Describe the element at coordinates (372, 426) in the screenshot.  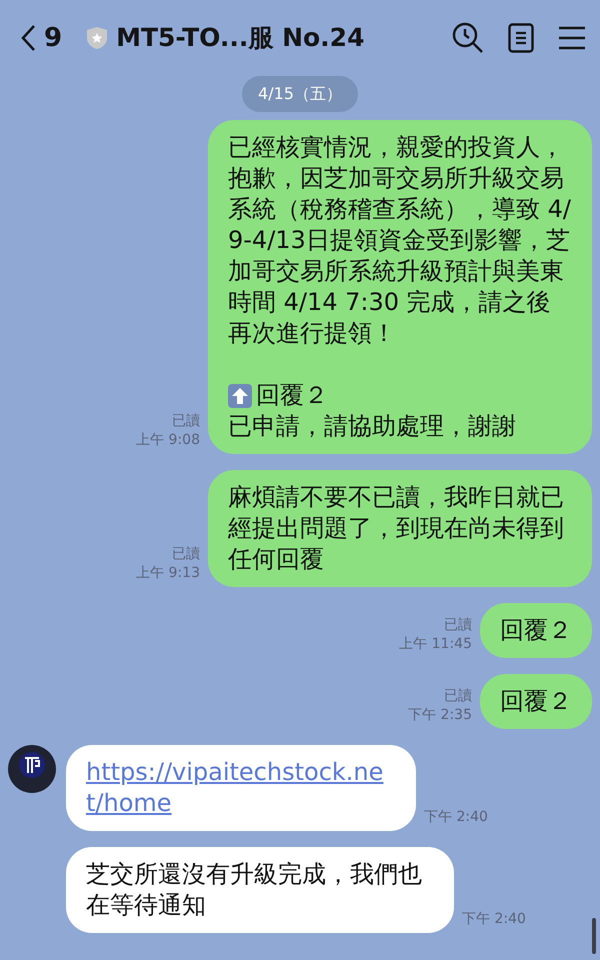
I see `message-text: 已申請，請協助處理，謝謝` at that location.